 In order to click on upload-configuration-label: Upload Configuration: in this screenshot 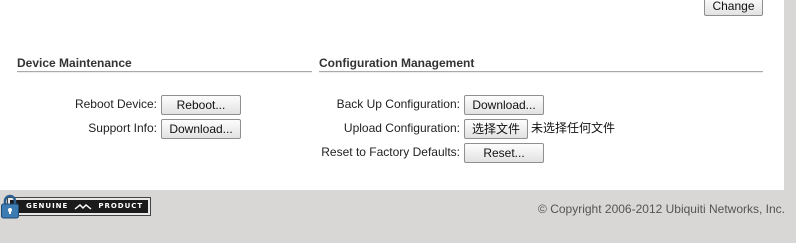, I will do `click(401, 128)`.